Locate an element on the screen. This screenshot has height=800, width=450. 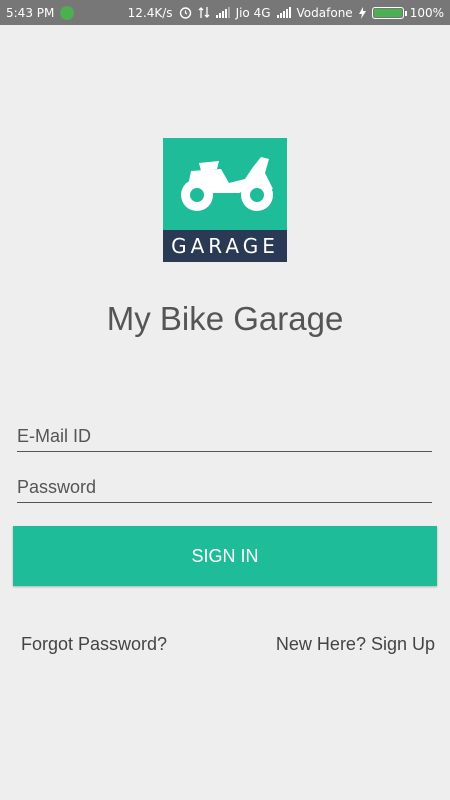
status-time: 5:43 PM is located at coordinates (30, 12).